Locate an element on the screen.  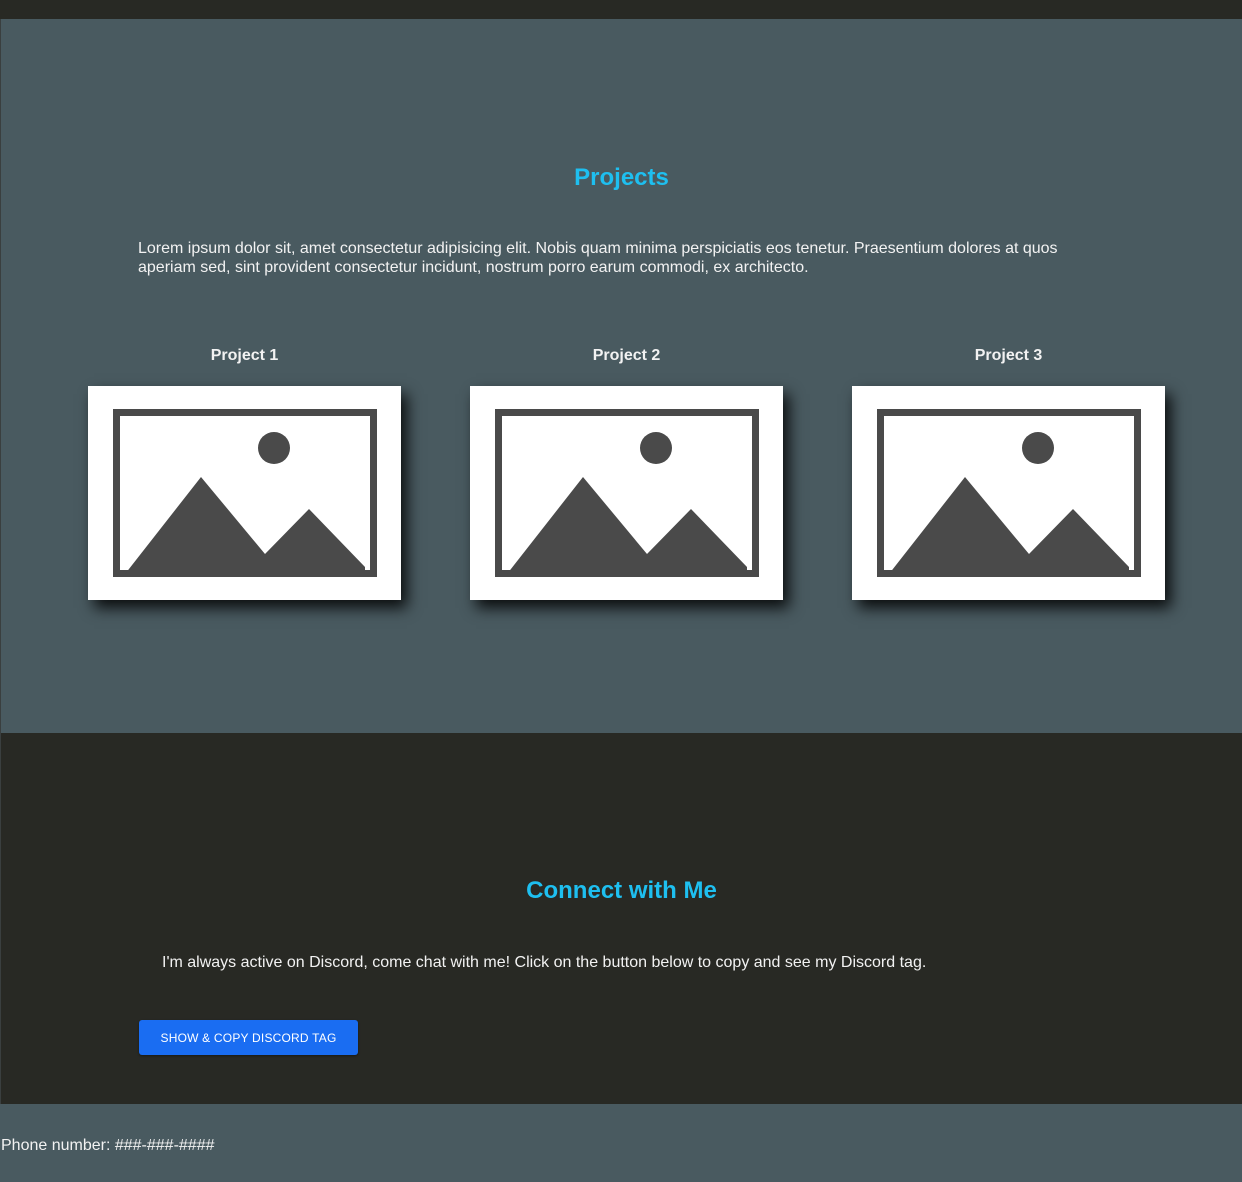
project-card-title: Project 1 is located at coordinates (244, 355).